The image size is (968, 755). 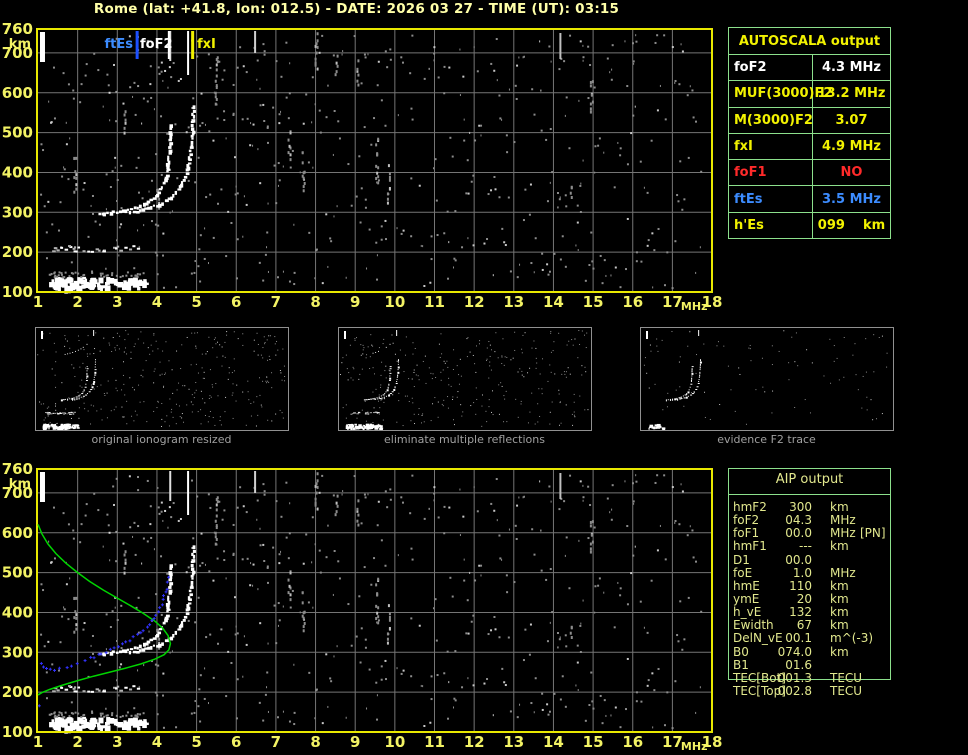 What do you see at coordinates (851, 94) in the screenshot?
I see `parameter-value: 13.2 MHz` at bounding box center [851, 94].